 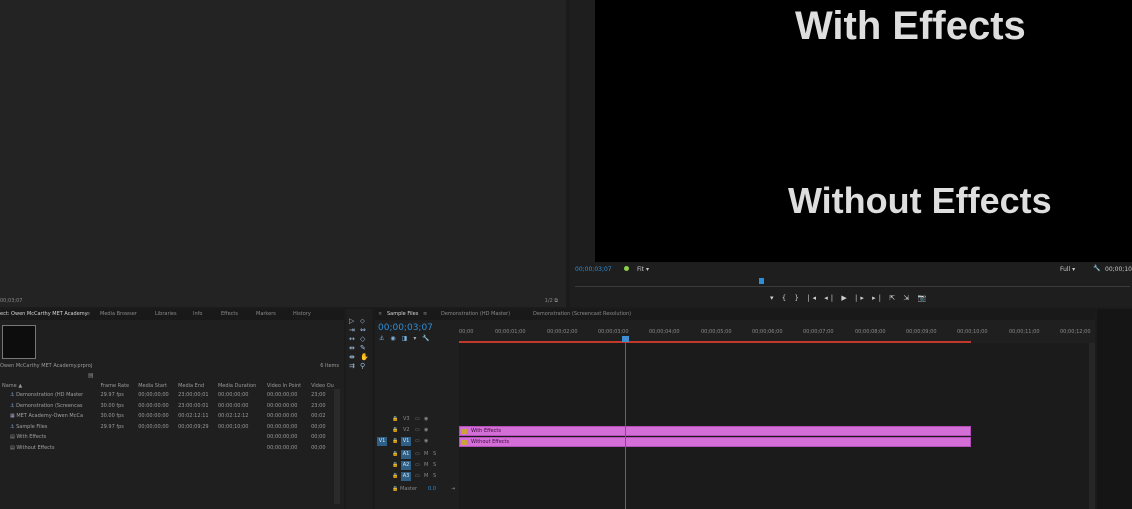 What do you see at coordinates (380, 314) in the screenshot?
I see `close-icon: ×` at bounding box center [380, 314].